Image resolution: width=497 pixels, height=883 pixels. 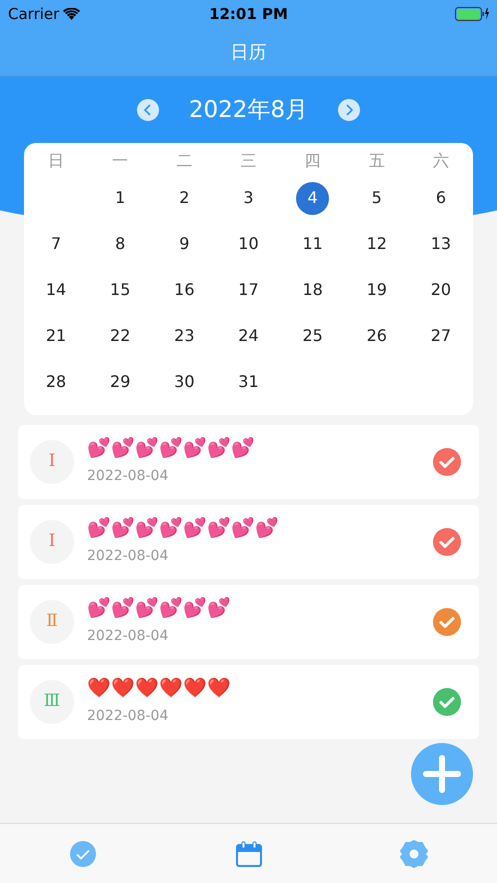 I want to click on calendar-day: 26, so click(x=377, y=336).